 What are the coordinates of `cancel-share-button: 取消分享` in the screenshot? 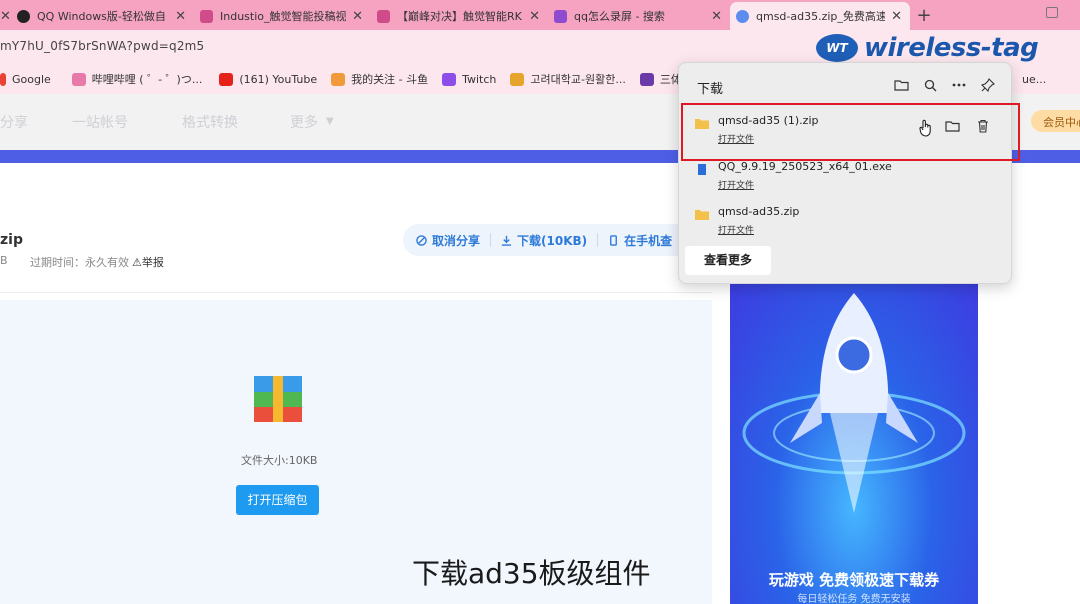 It's located at (448, 240).